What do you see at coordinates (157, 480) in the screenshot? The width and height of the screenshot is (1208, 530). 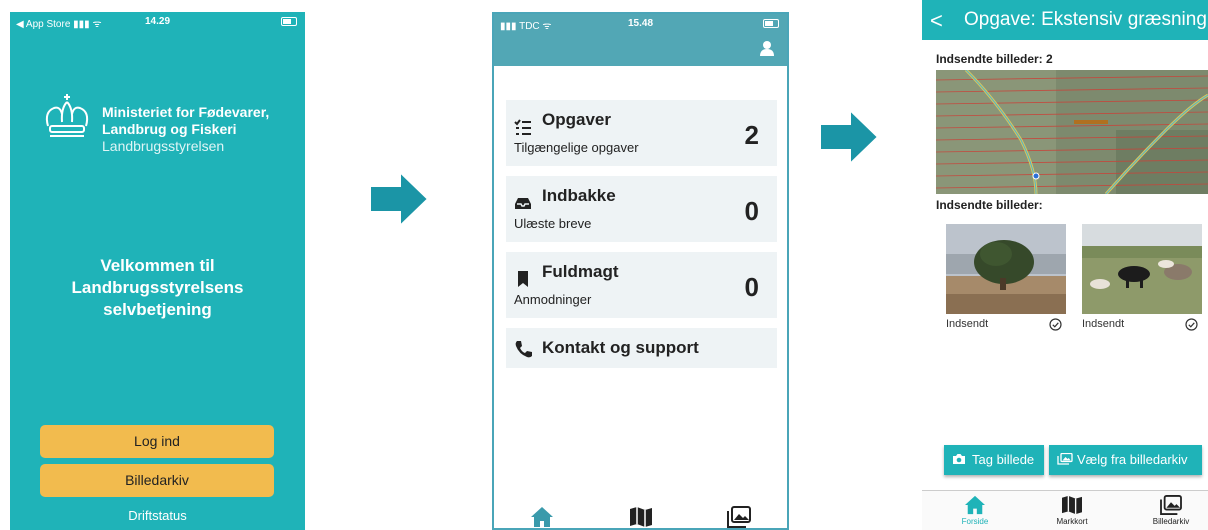 I see `photo-archive-button: Billedarkiv` at bounding box center [157, 480].